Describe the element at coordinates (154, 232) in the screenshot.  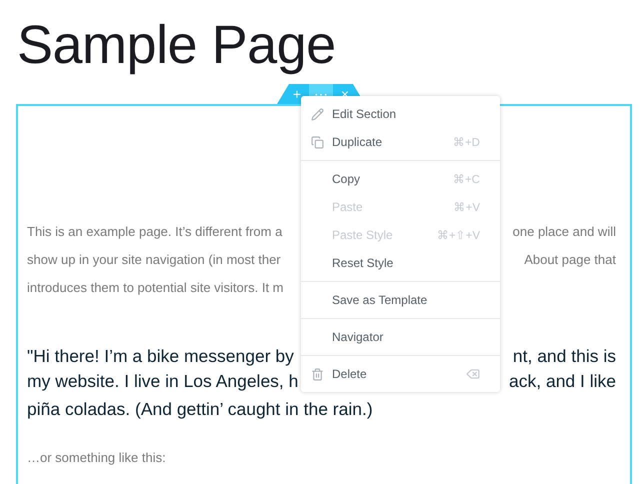
I see `paragraph-text: This is an example page. It’s different from a` at that location.